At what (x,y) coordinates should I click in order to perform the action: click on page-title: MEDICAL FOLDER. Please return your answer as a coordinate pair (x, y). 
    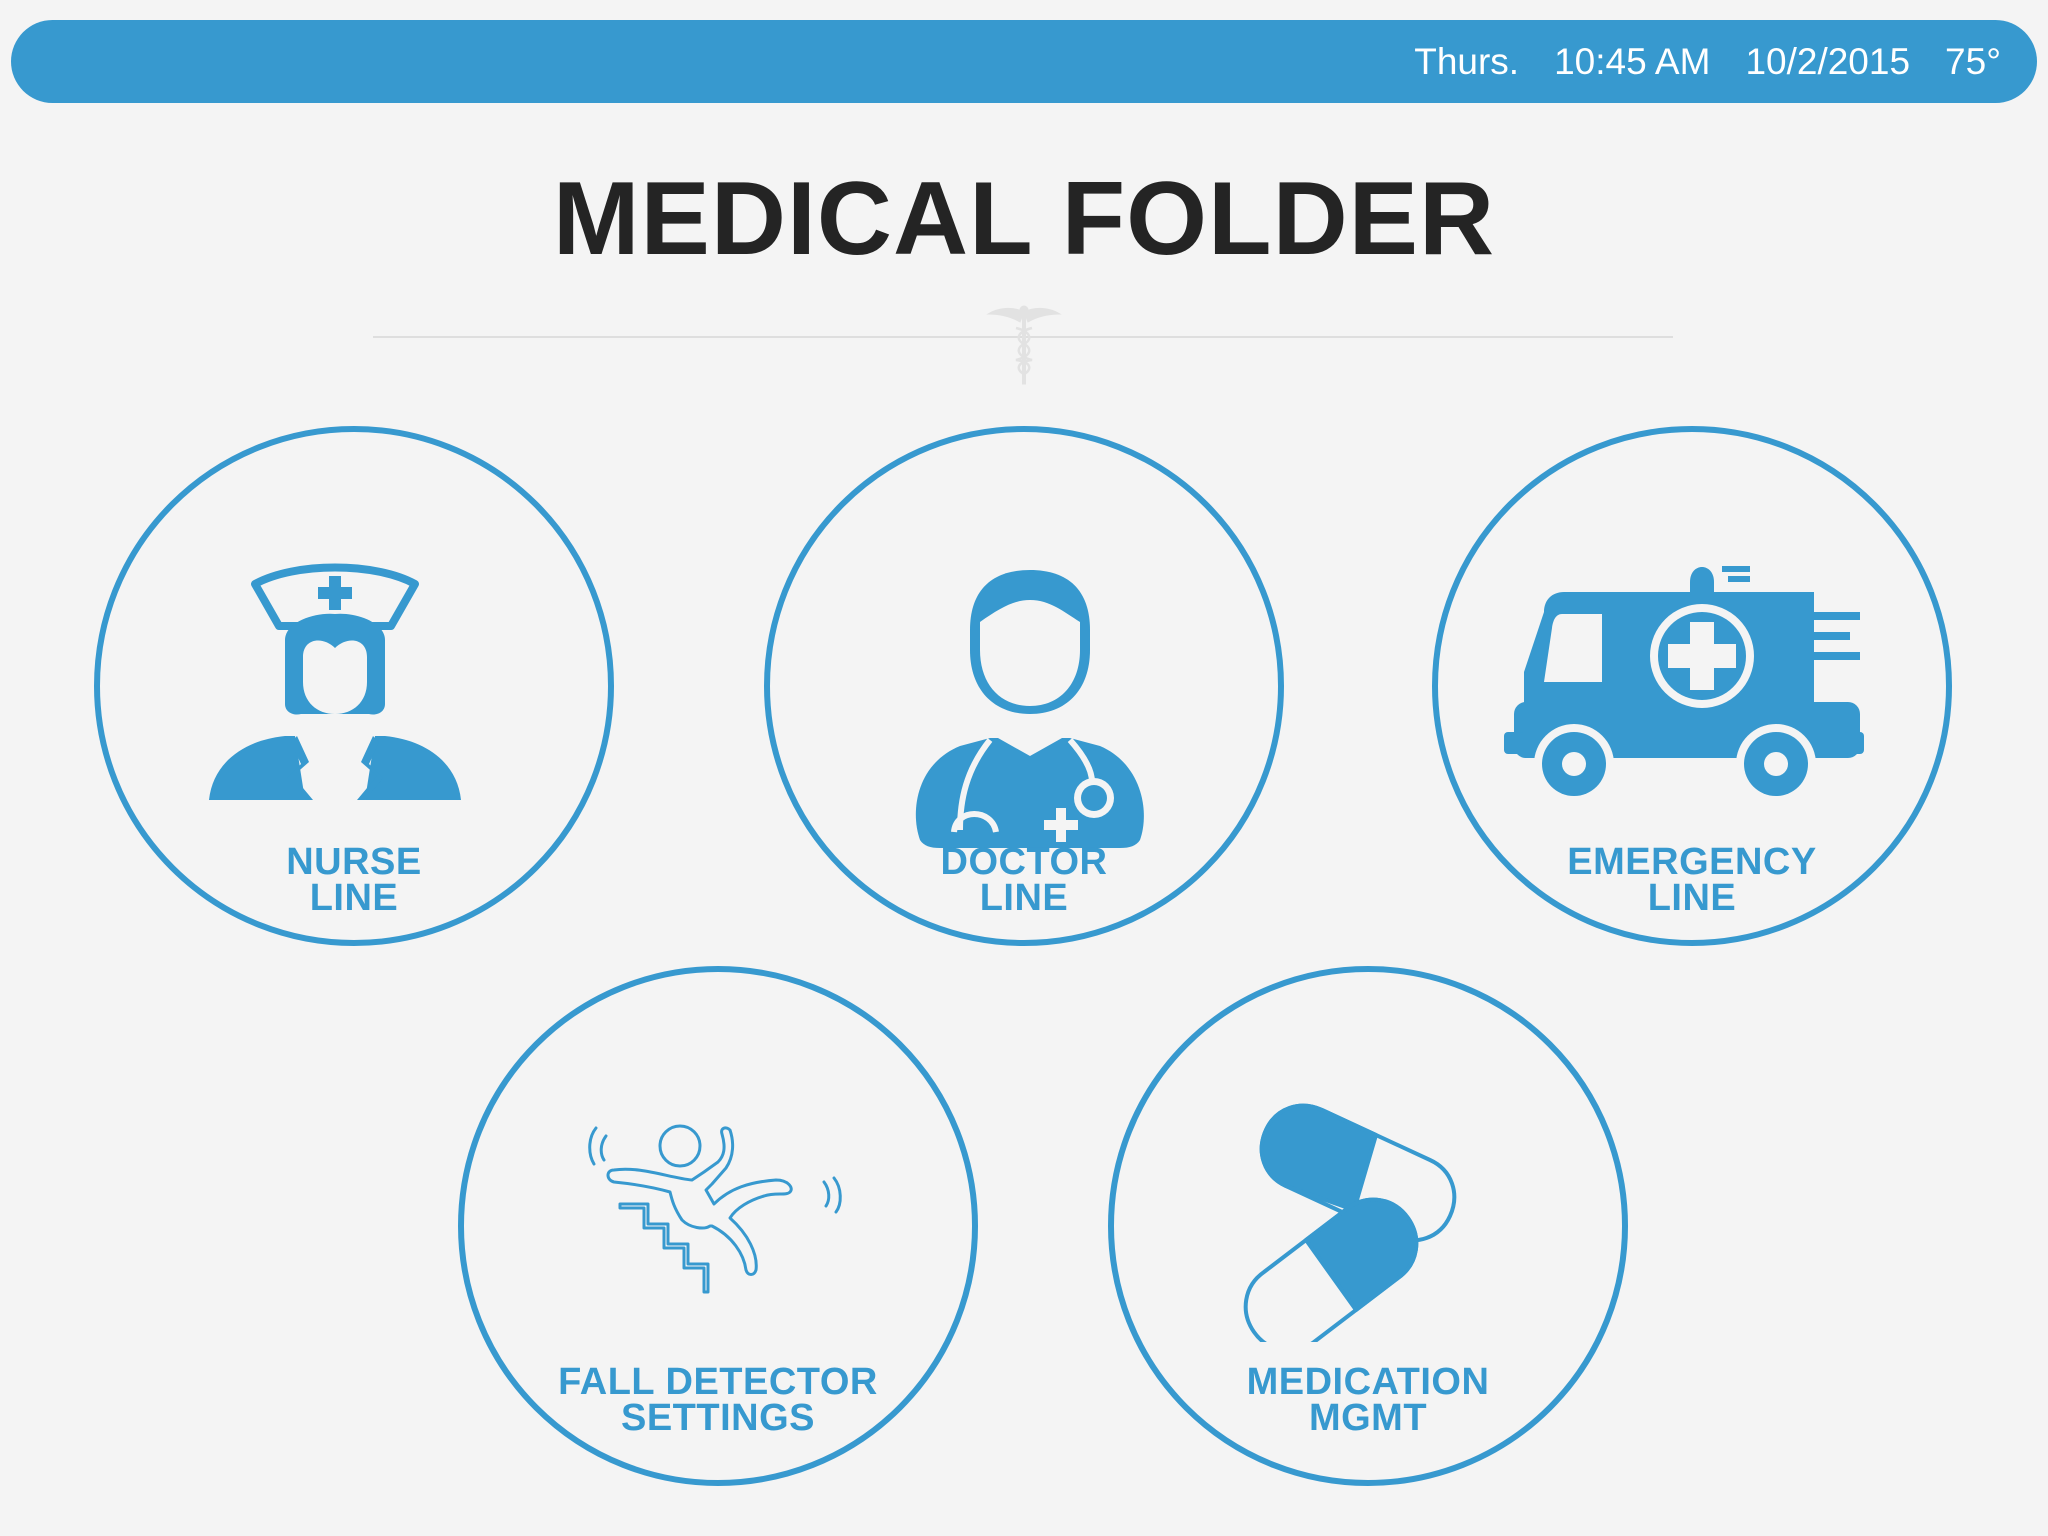
    Looking at the image, I should click on (1024, 219).